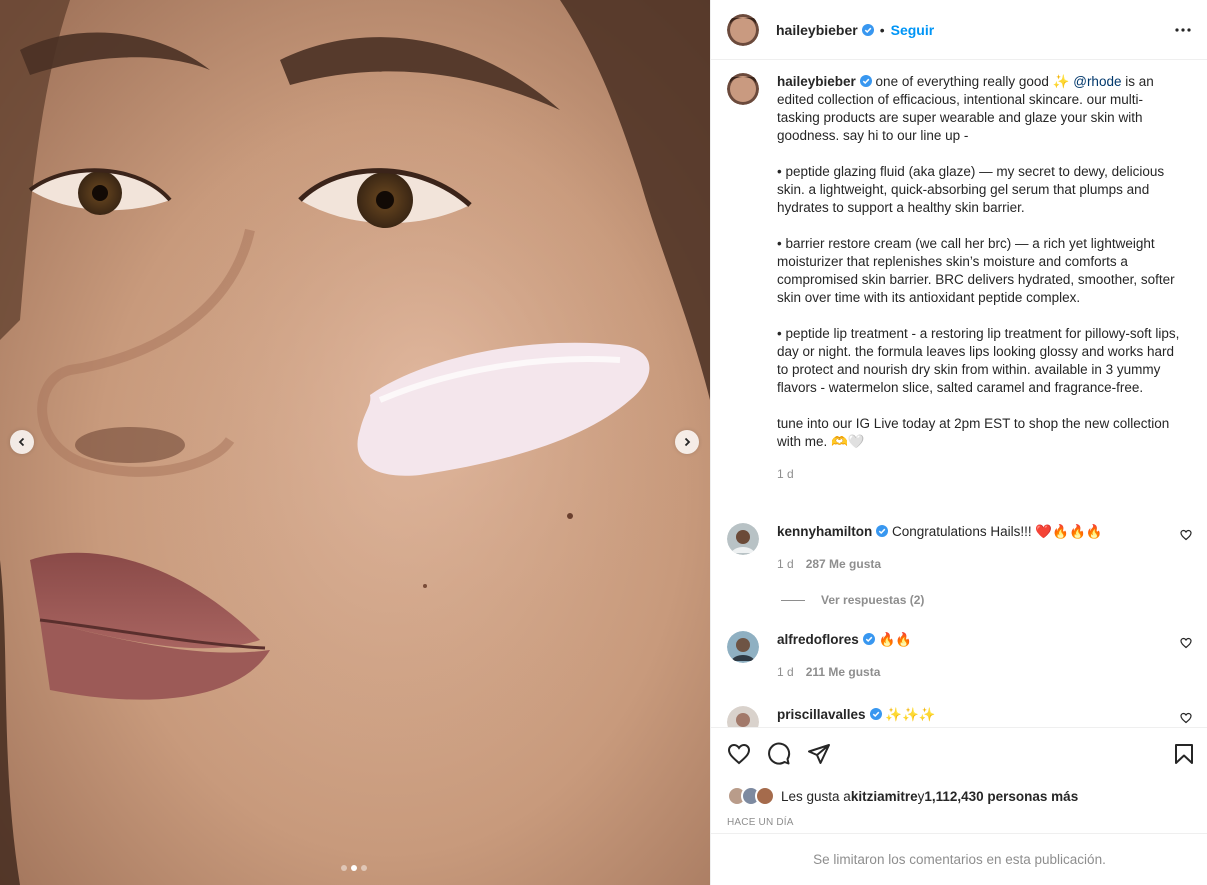  Describe the element at coordinates (751, 796) in the screenshot. I see `liker-avatars` at that location.